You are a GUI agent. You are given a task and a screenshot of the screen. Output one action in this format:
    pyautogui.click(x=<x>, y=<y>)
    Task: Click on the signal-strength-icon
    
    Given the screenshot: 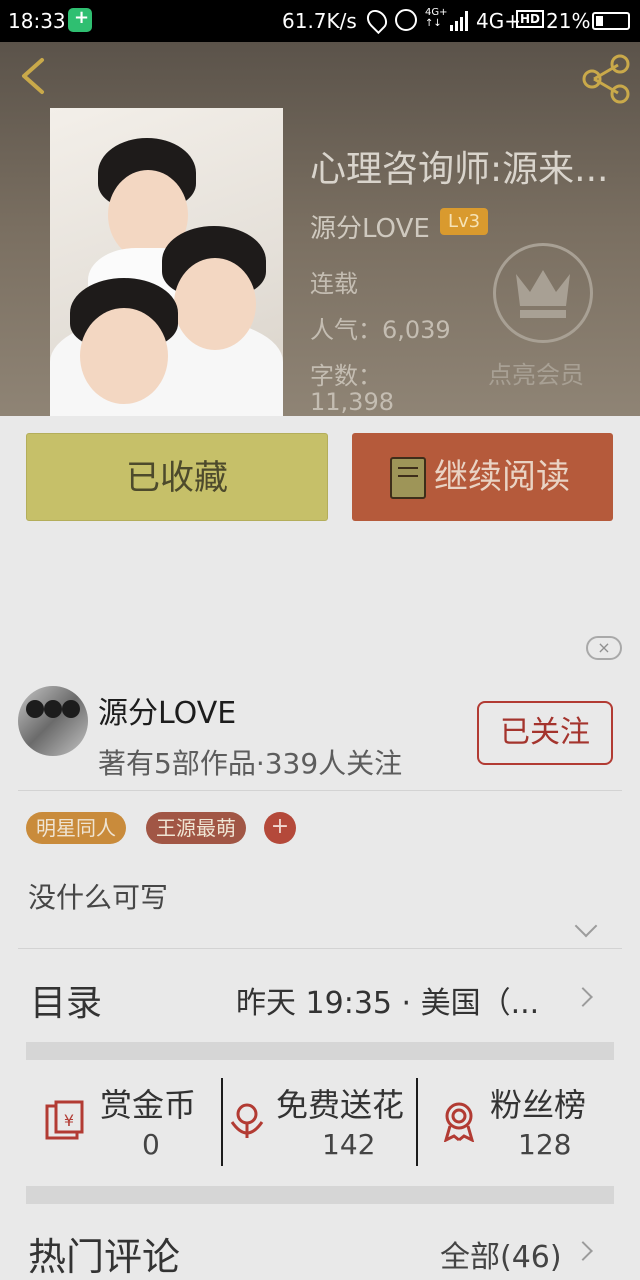 What is the action you would take?
    pyautogui.click(x=461, y=21)
    